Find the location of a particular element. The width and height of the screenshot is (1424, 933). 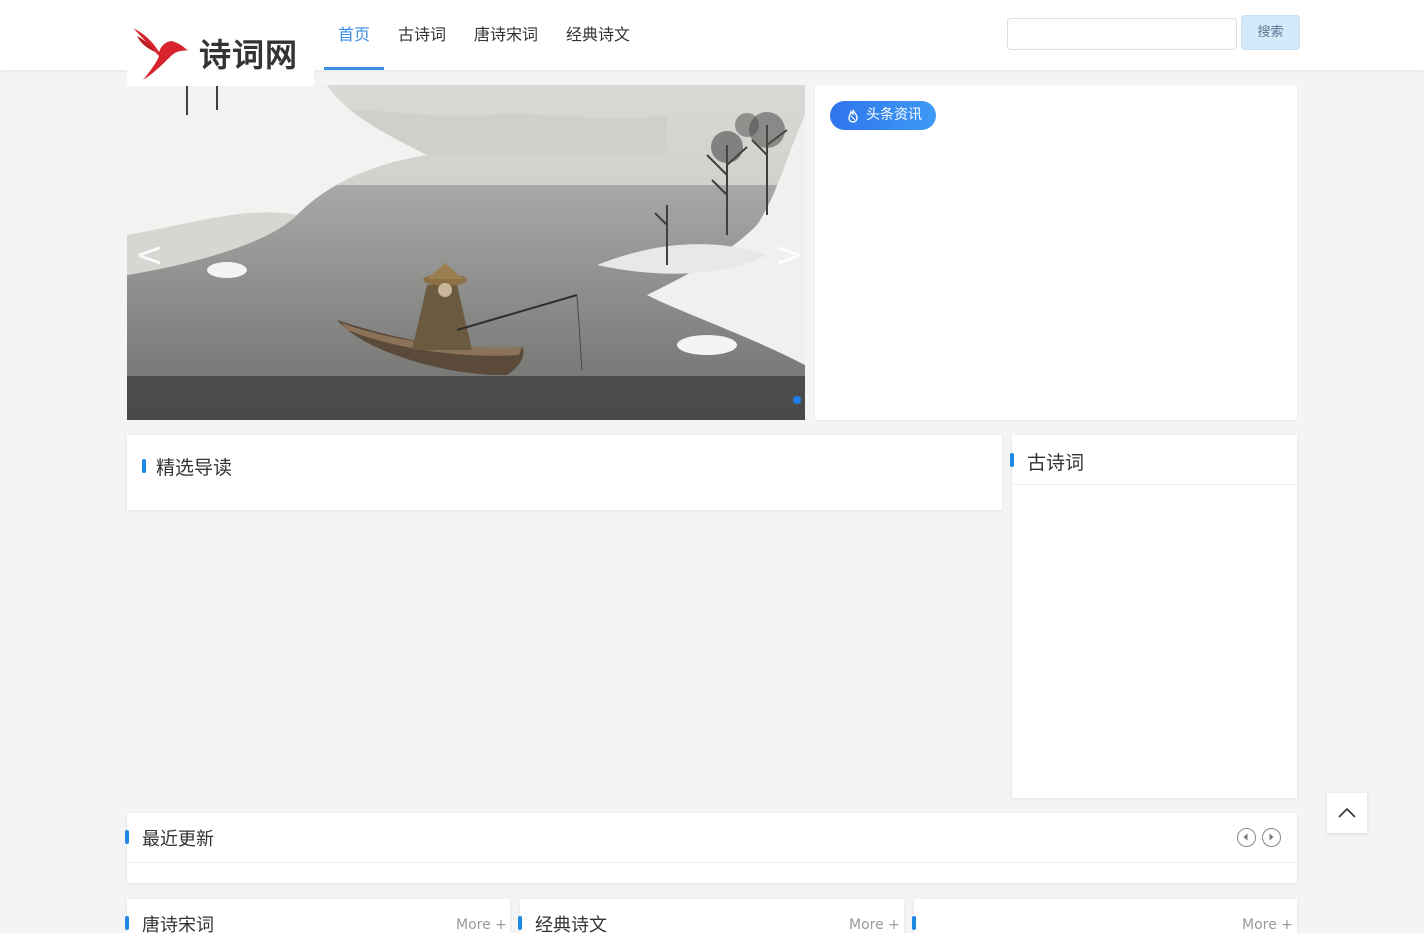

nav-item-ancient-poems: 古诗词 is located at coordinates (422, 35).